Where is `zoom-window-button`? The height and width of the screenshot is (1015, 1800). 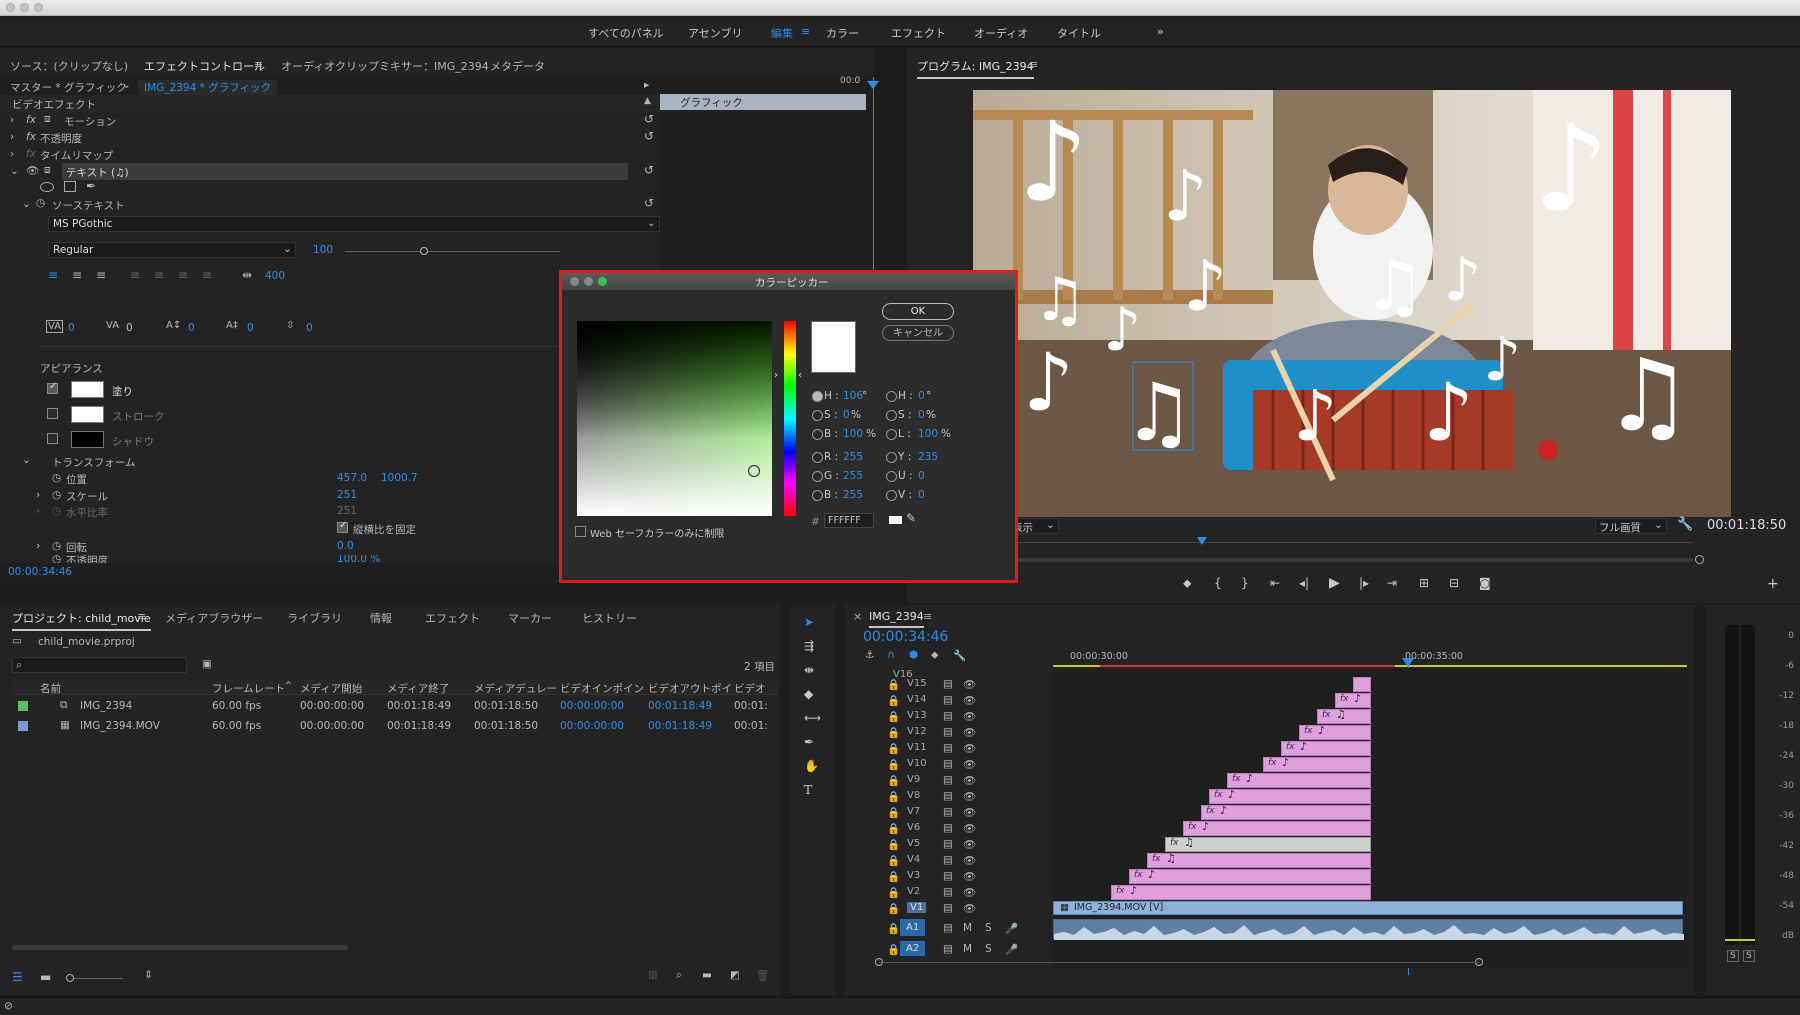 zoom-window-button is located at coordinates (38, 7).